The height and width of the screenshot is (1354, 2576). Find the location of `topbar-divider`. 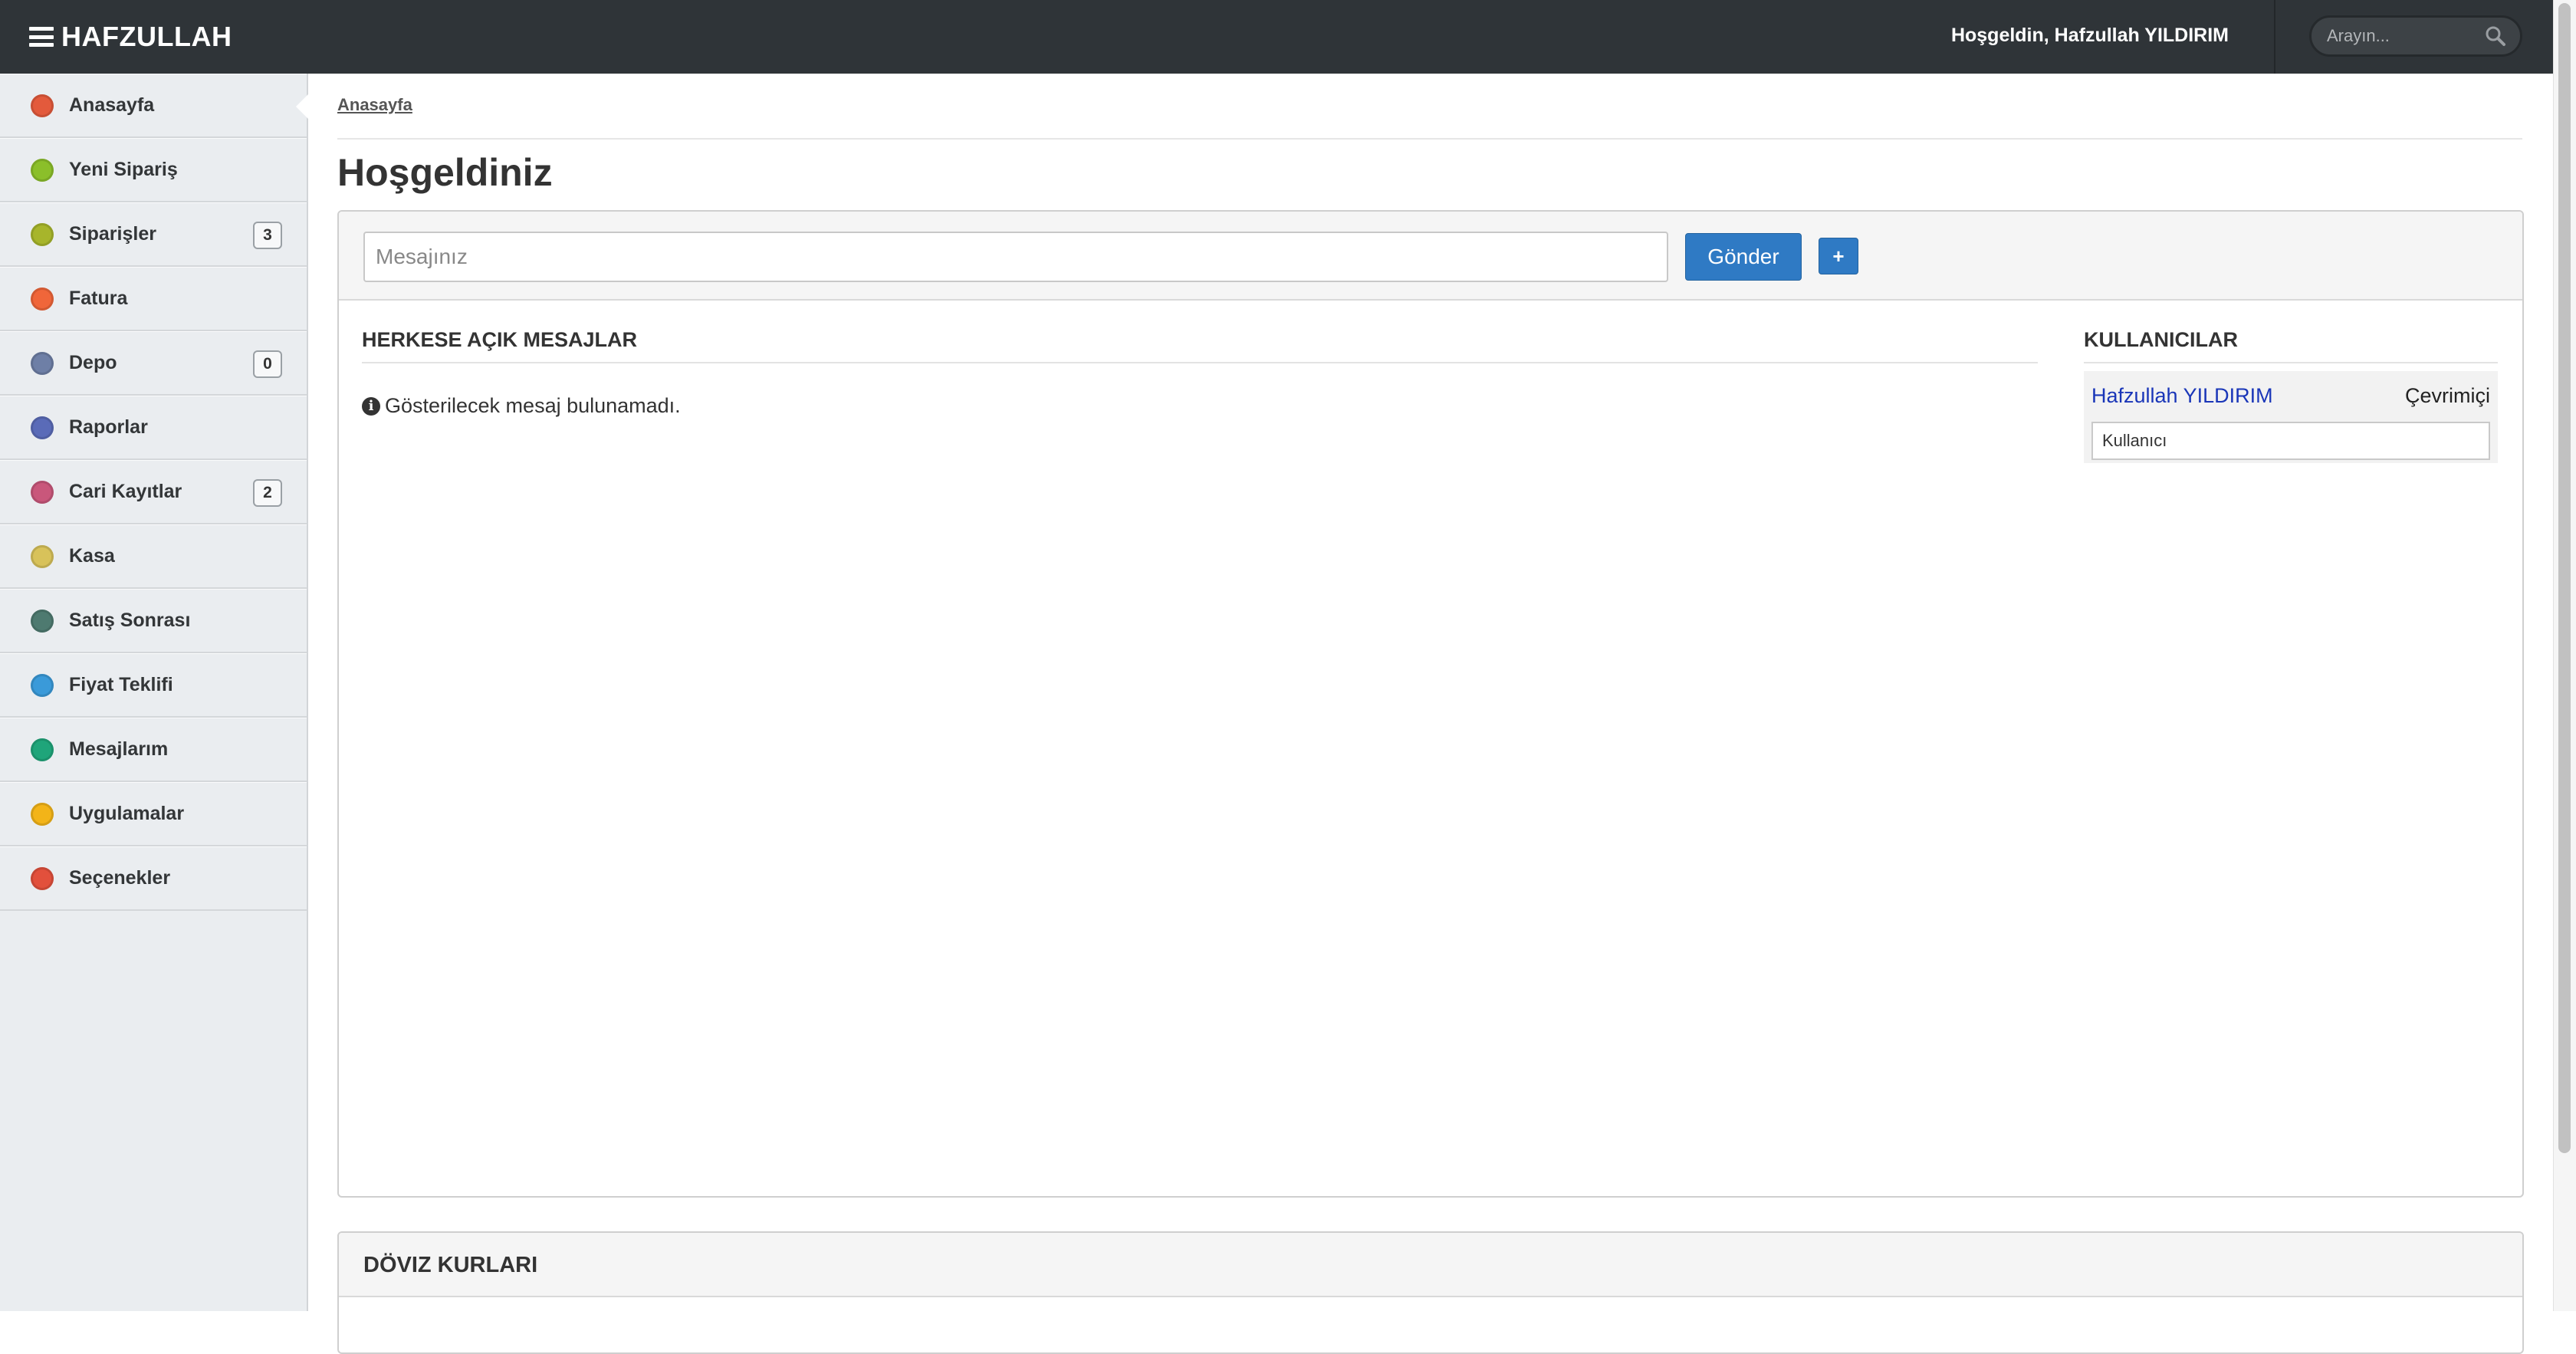

topbar-divider is located at coordinates (2274, 37).